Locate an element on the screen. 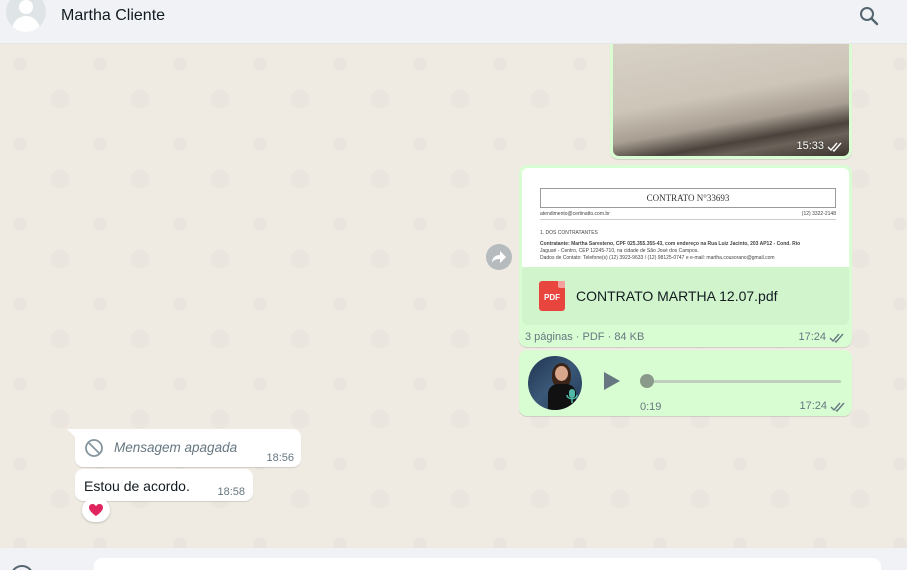  message-meta: 15:33 is located at coordinates (819, 146).